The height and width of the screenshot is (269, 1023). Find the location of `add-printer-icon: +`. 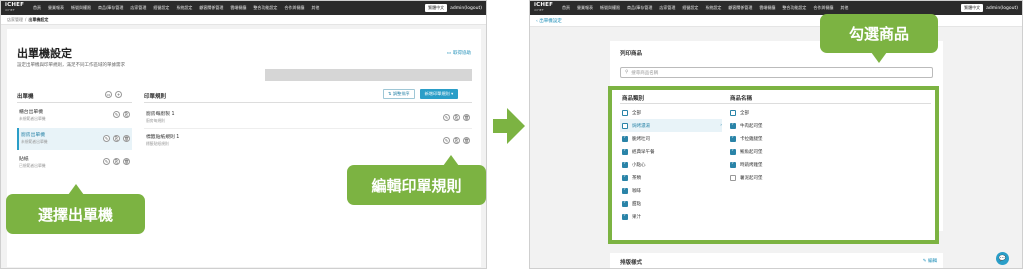

add-printer-icon: + is located at coordinates (118, 94).